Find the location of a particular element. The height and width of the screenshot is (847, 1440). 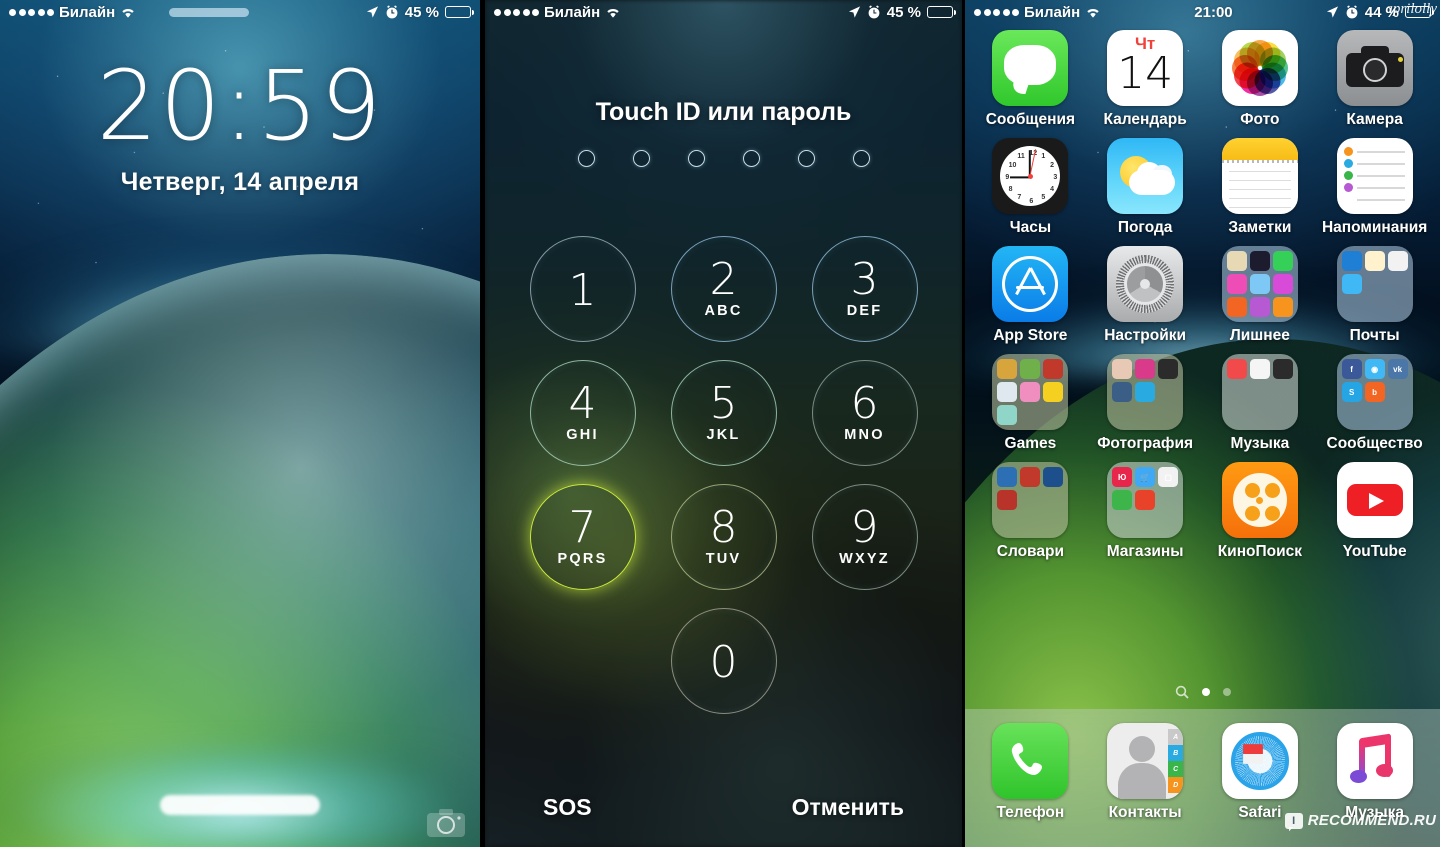

keypad-key-number: 1 is located at coordinates (582, 291).